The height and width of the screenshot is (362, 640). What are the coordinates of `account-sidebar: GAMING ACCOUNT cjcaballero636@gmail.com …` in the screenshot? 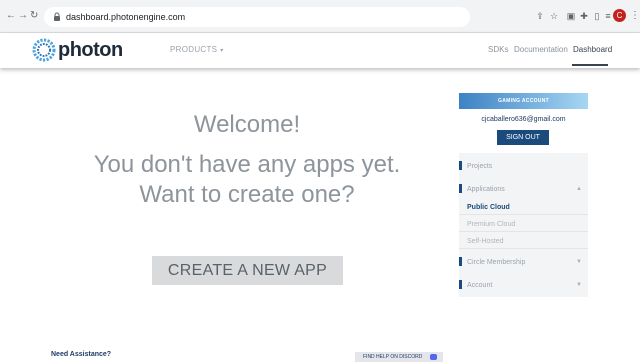 It's located at (523, 195).